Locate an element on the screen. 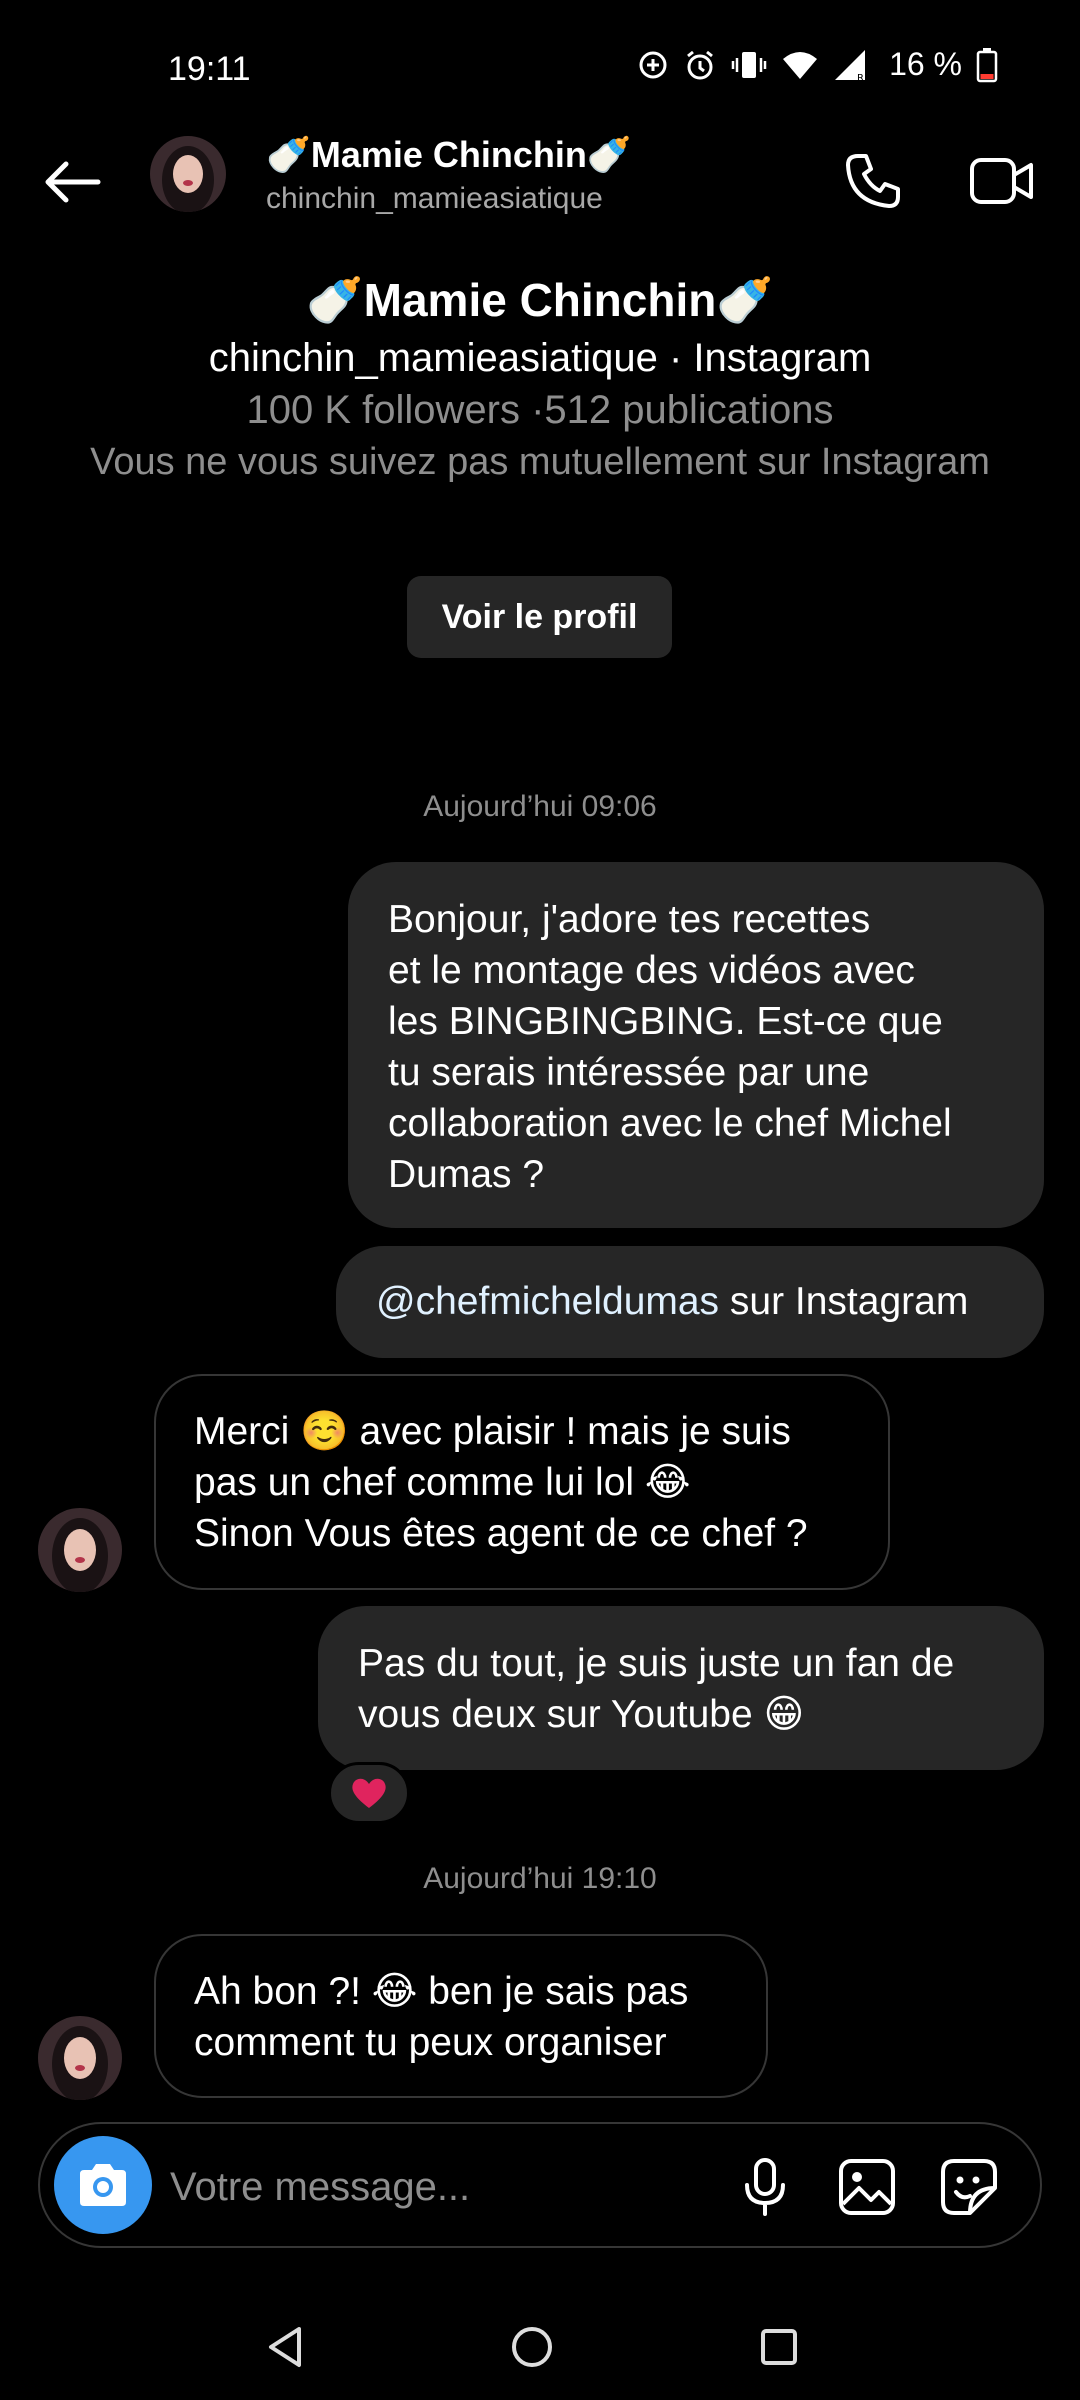 This screenshot has width=1080, height=2400. back-button is located at coordinates (72, 182).